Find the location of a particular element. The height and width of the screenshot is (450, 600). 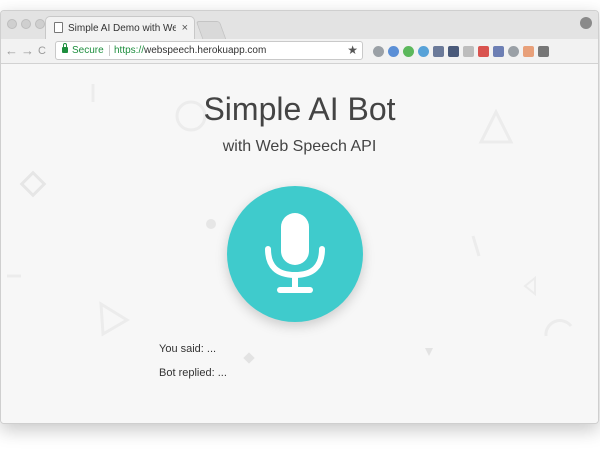

secure-label: Secure is located at coordinates (88, 50).